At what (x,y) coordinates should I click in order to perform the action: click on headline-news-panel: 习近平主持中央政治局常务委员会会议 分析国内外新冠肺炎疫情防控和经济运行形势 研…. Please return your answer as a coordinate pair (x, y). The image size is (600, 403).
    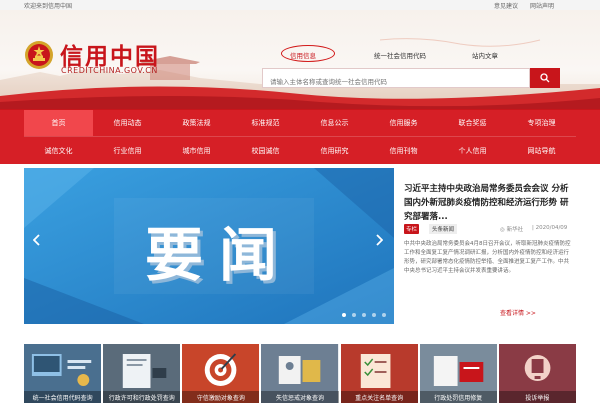
    Looking at the image, I should click on (486, 246).